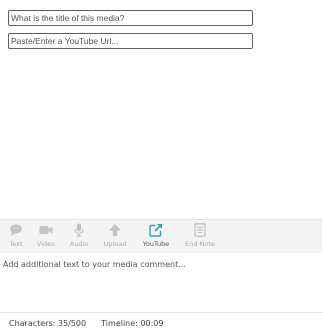  I want to click on tab-end-note-label: End Note, so click(200, 244).